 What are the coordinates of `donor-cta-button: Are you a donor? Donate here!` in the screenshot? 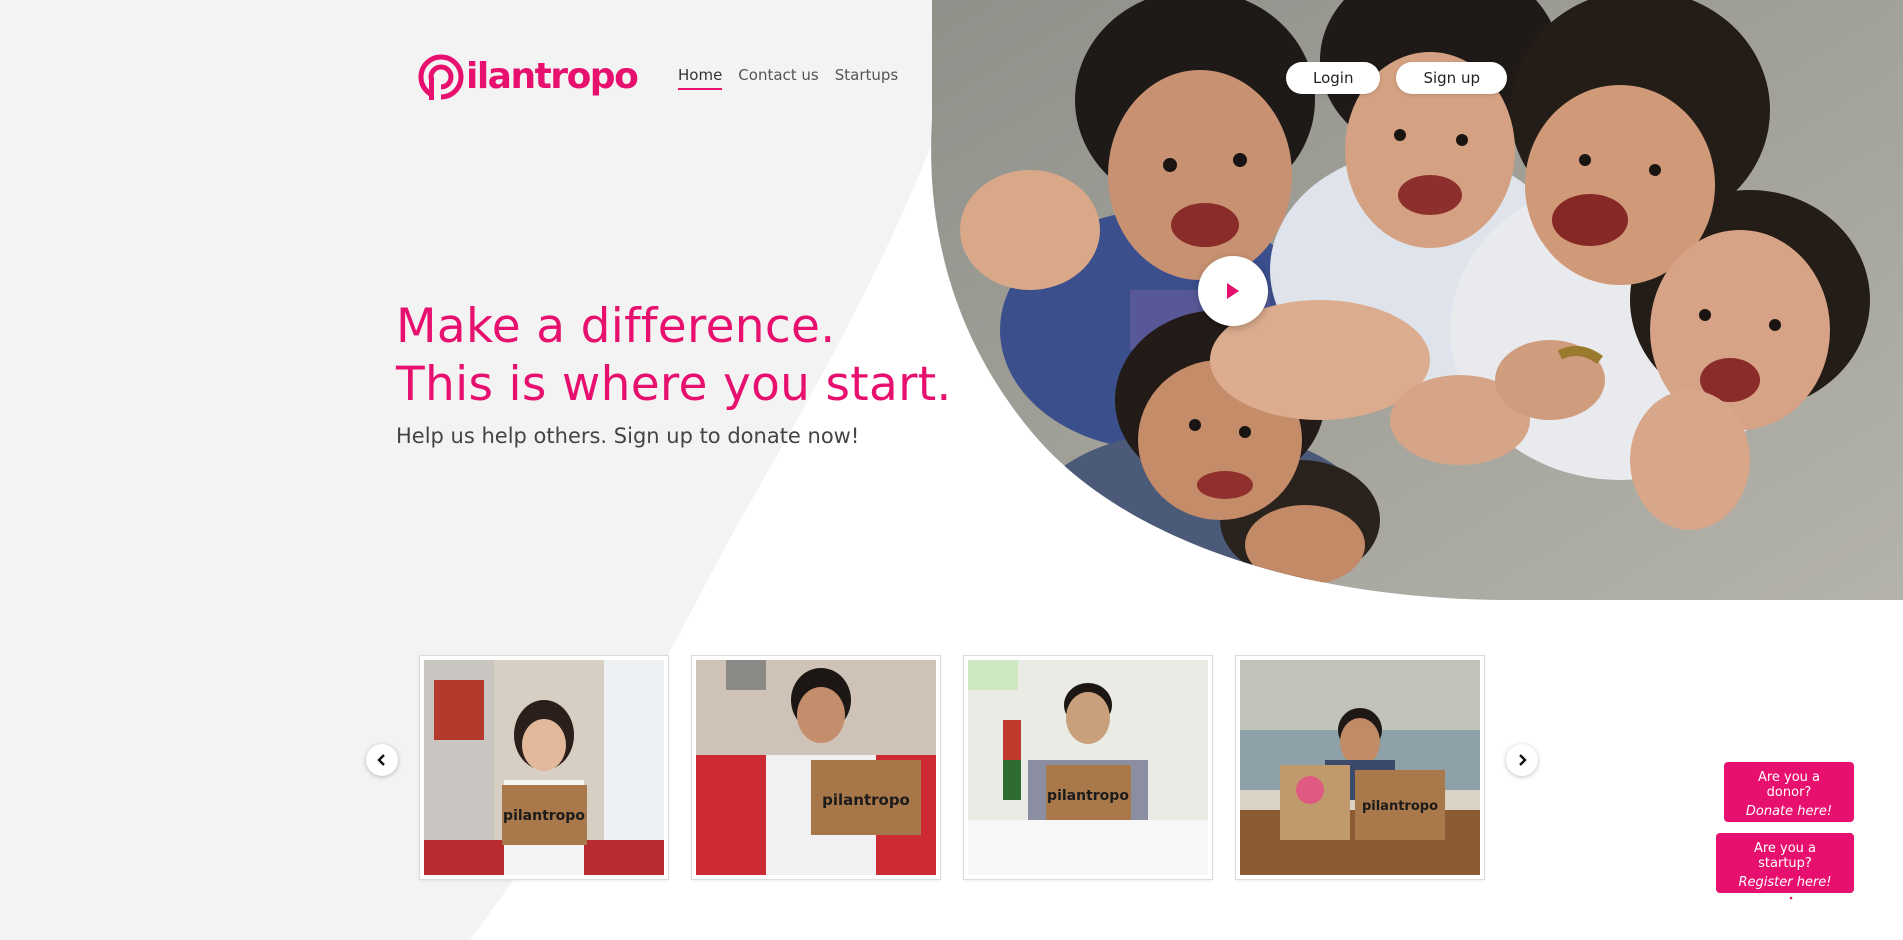 It's located at (1789, 798).